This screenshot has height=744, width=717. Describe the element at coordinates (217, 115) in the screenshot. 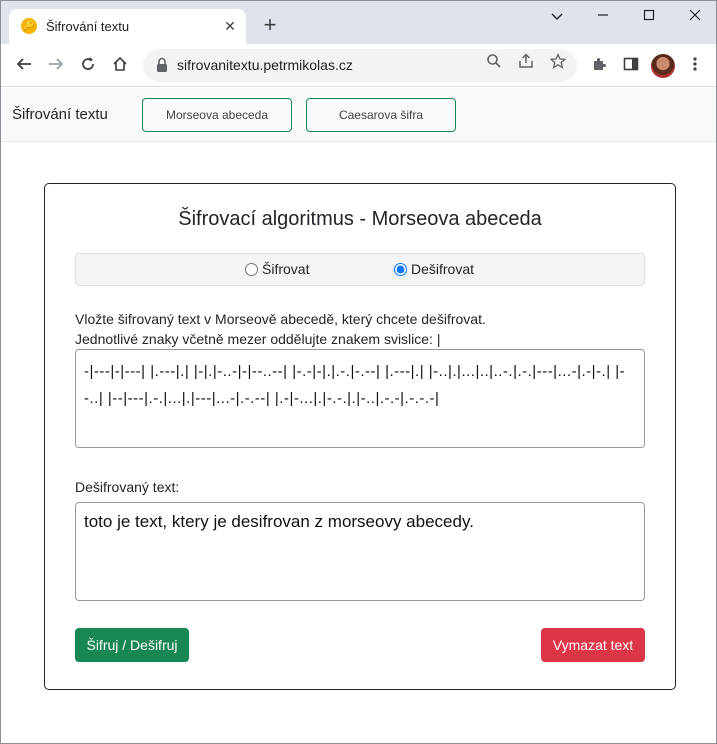

I see `morse-nav-button: Morseova abeceda` at that location.